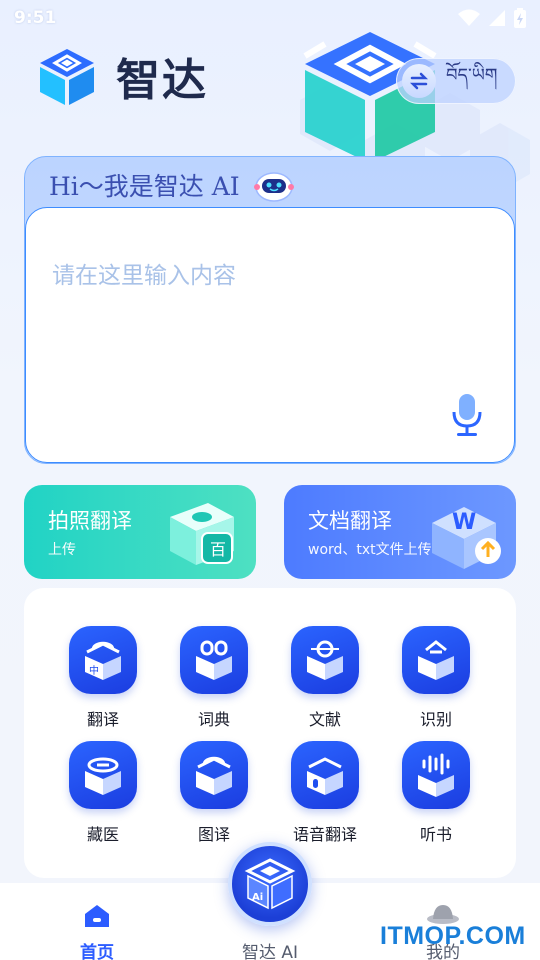 The height and width of the screenshot is (960, 540). I want to click on microphone-icon, so click(467, 415).